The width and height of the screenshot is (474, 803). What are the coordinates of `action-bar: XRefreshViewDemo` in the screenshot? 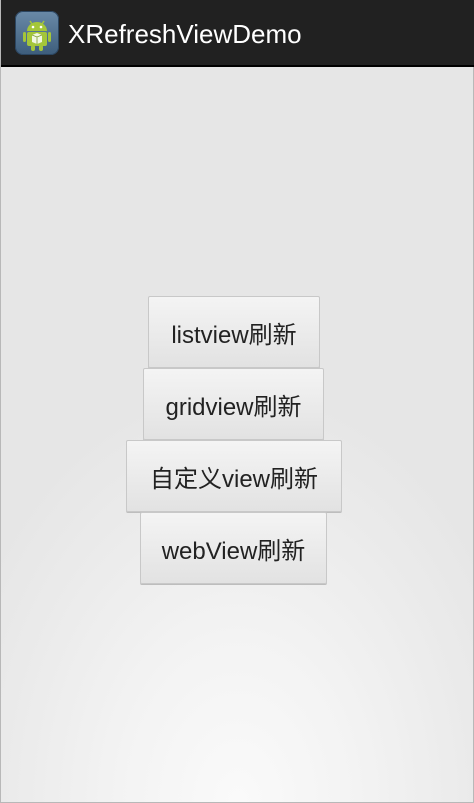 It's located at (237, 33).